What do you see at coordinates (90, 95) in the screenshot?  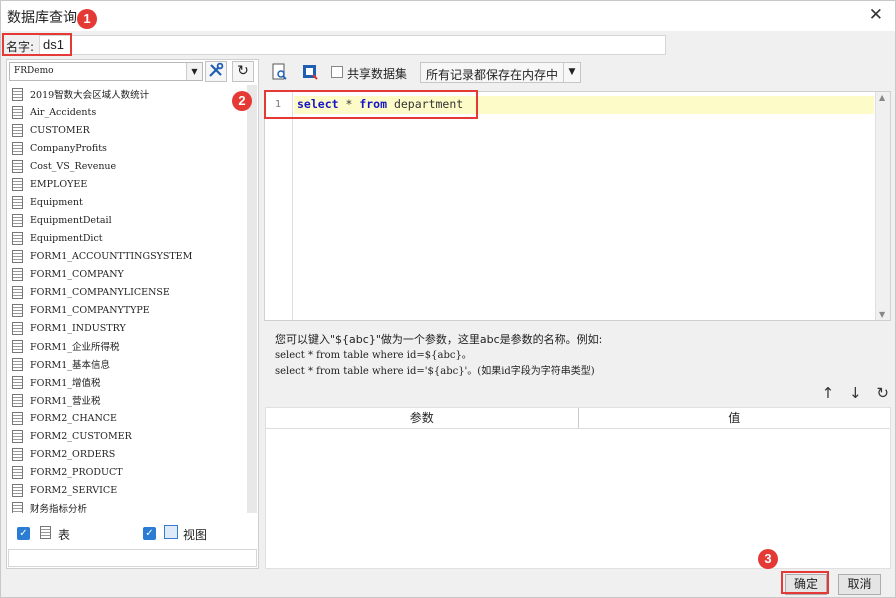 I see `table-name: 2019智数大会区域人数统计` at bounding box center [90, 95].